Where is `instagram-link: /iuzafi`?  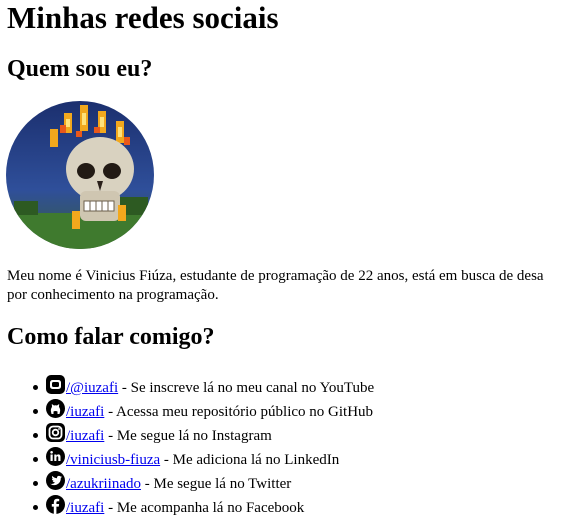 instagram-link: /iuzafi is located at coordinates (85, 436).